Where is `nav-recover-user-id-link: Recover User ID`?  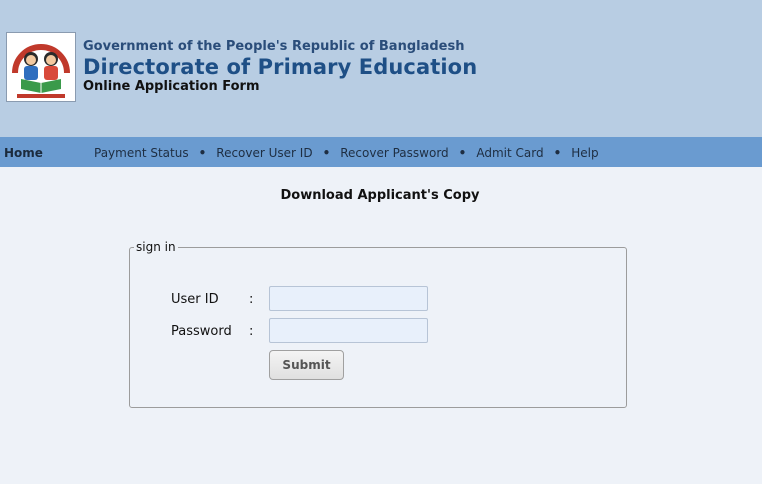 nav-recover-user-id-link: Recover User ID is located at coordinates (264, 153).